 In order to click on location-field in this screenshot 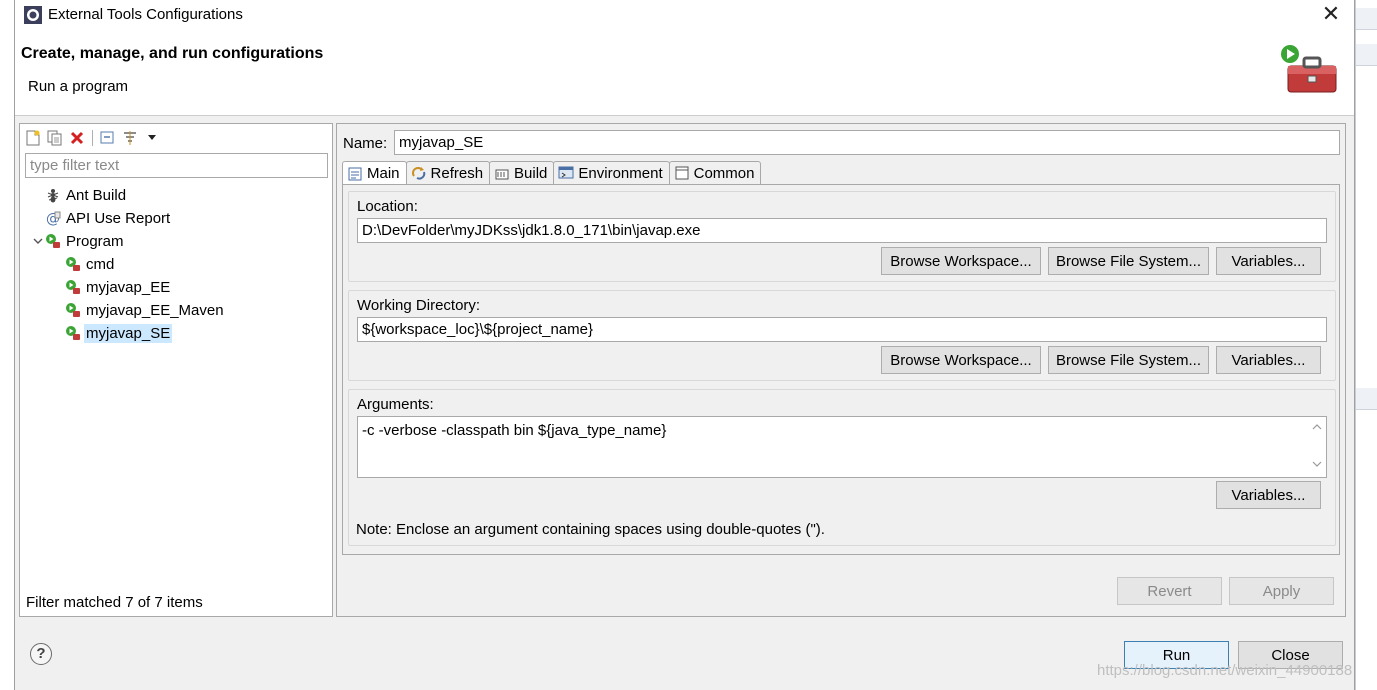, I will do `click(842, 230)`.